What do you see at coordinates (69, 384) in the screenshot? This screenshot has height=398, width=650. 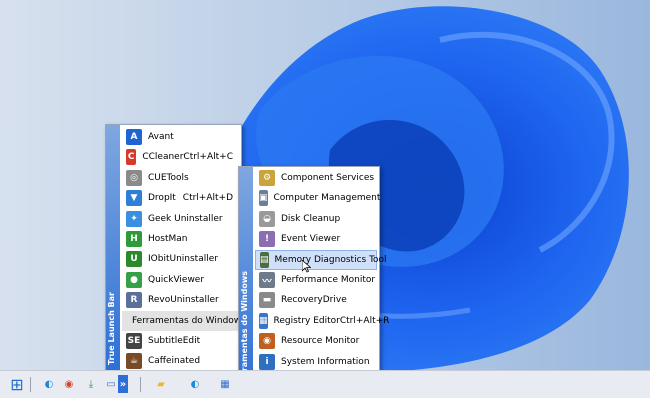 I see `chrome-icon: ◉` at bounding box center [69, 384].